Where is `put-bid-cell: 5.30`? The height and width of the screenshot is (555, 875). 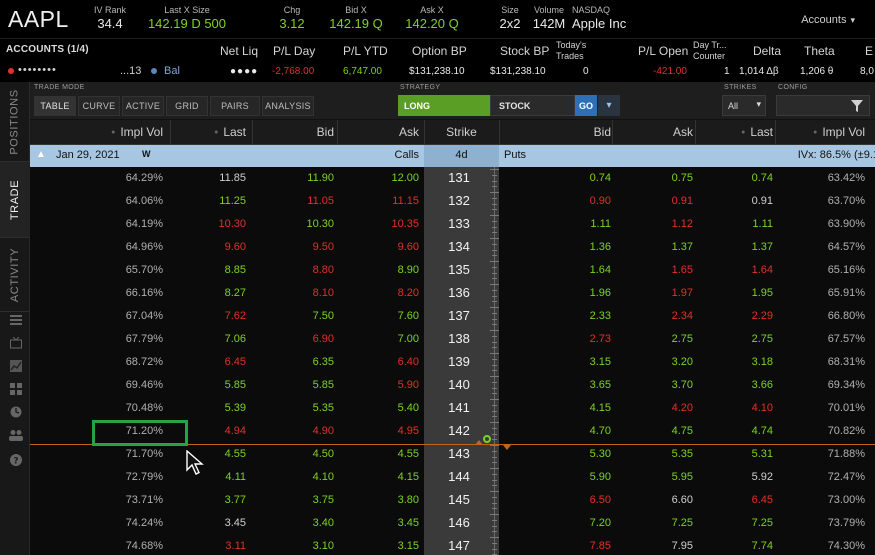
put-bid-cell: 5.30 is located at coordinates (600, 454).